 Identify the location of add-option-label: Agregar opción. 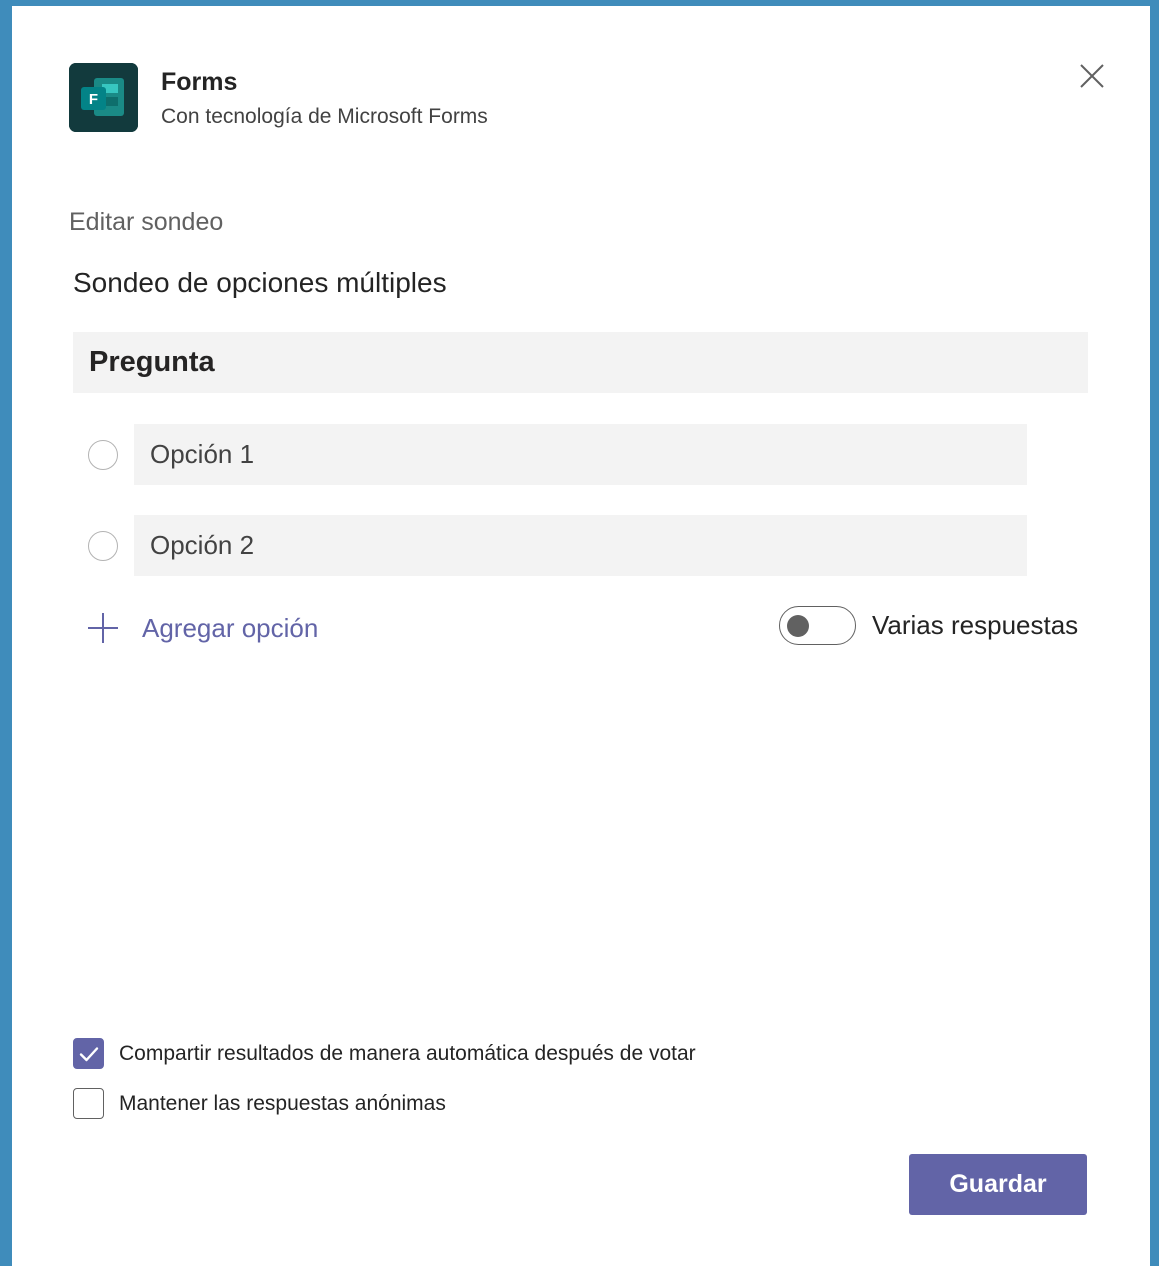
(230, 627).